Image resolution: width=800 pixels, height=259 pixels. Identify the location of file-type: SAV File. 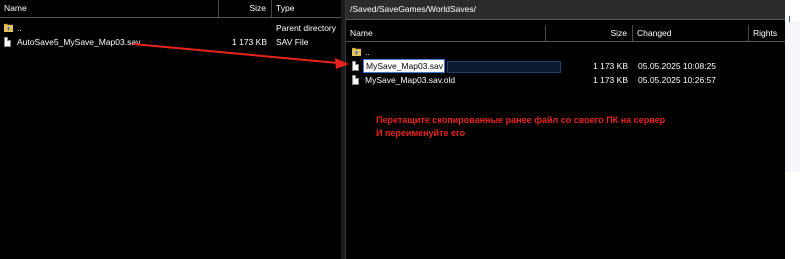
(292, 42).